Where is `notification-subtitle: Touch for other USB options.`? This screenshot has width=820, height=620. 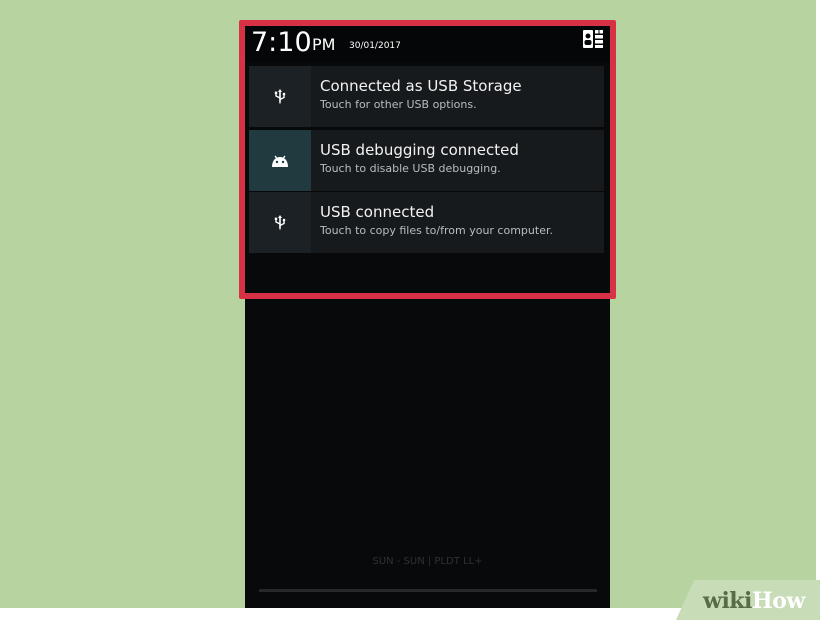 notification-subtitle: Touch for other USB options. is located at coordinates (398, 104).